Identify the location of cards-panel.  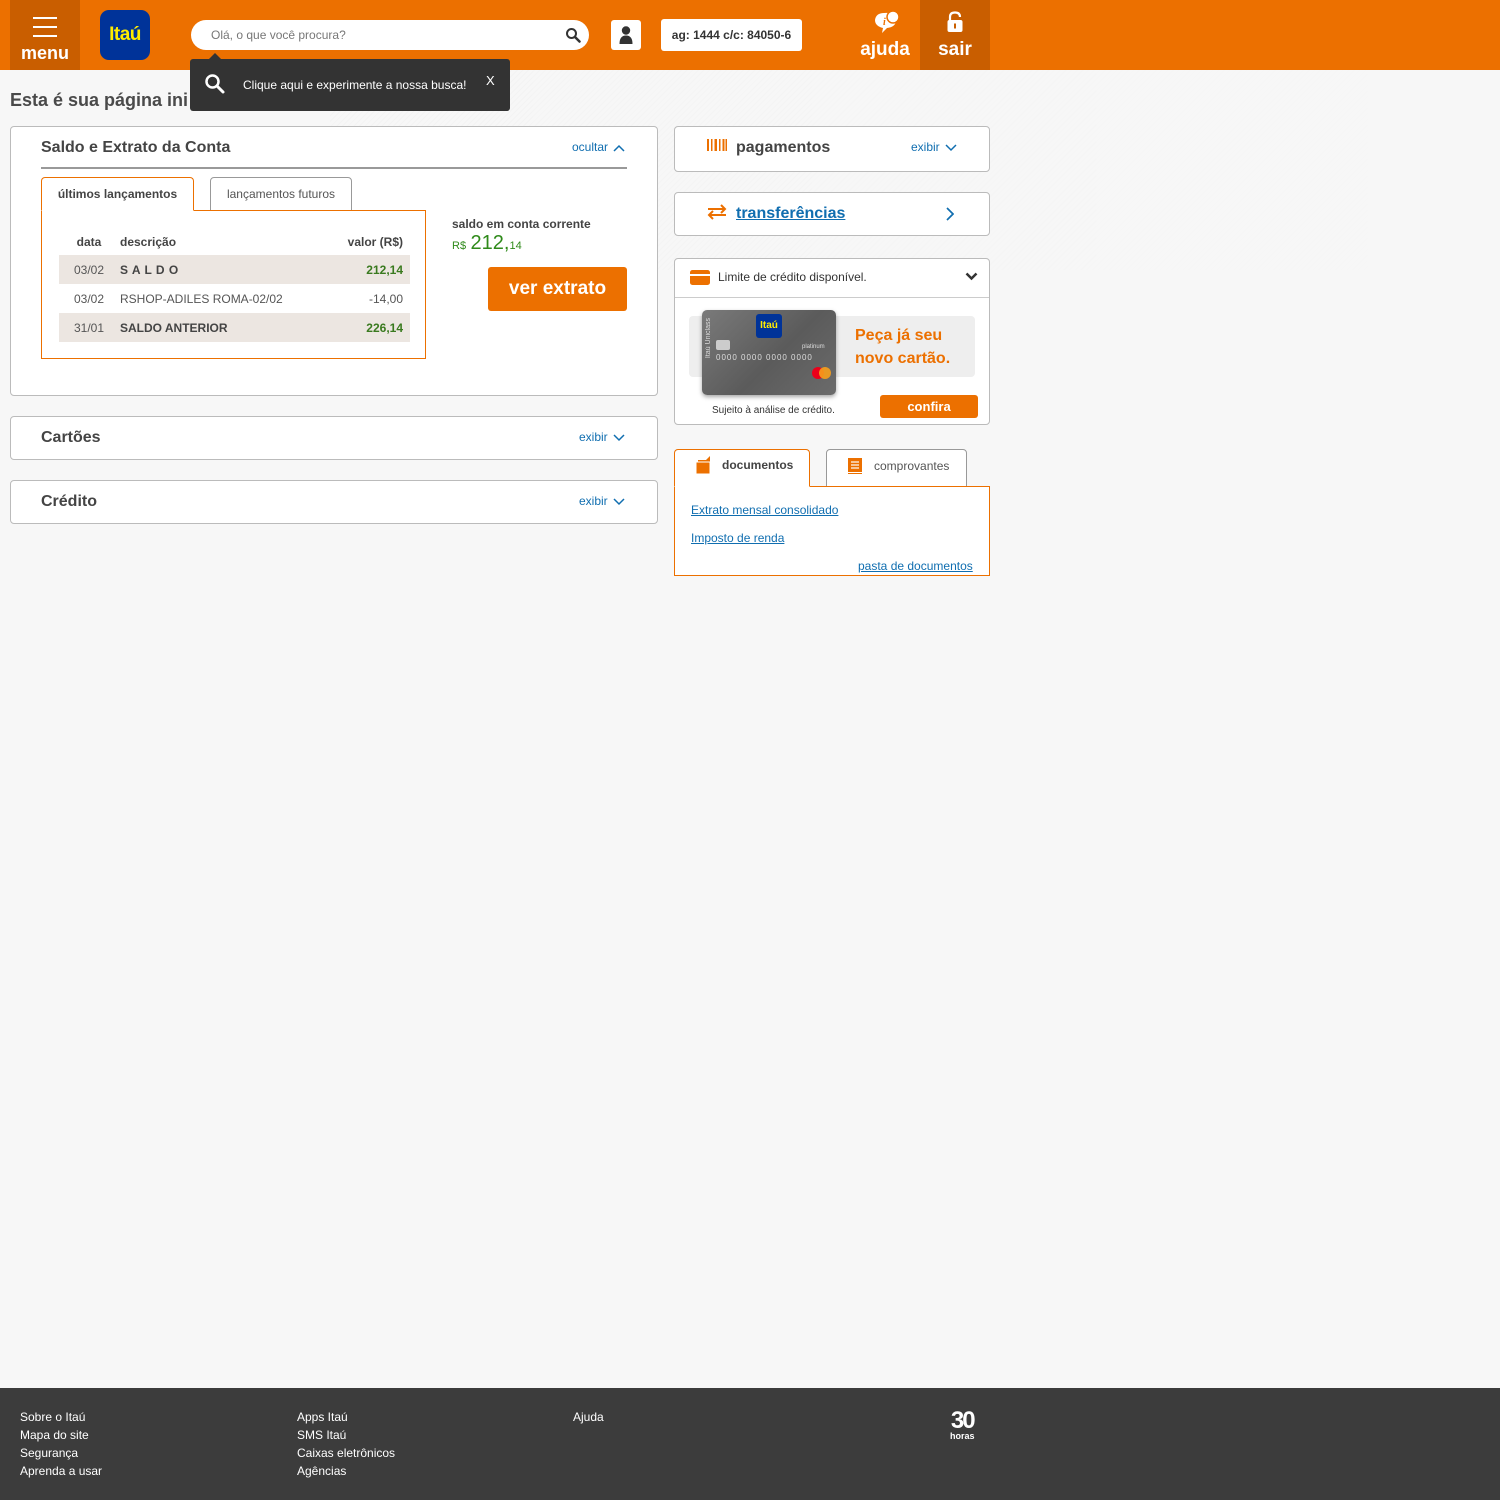
(334, 438).